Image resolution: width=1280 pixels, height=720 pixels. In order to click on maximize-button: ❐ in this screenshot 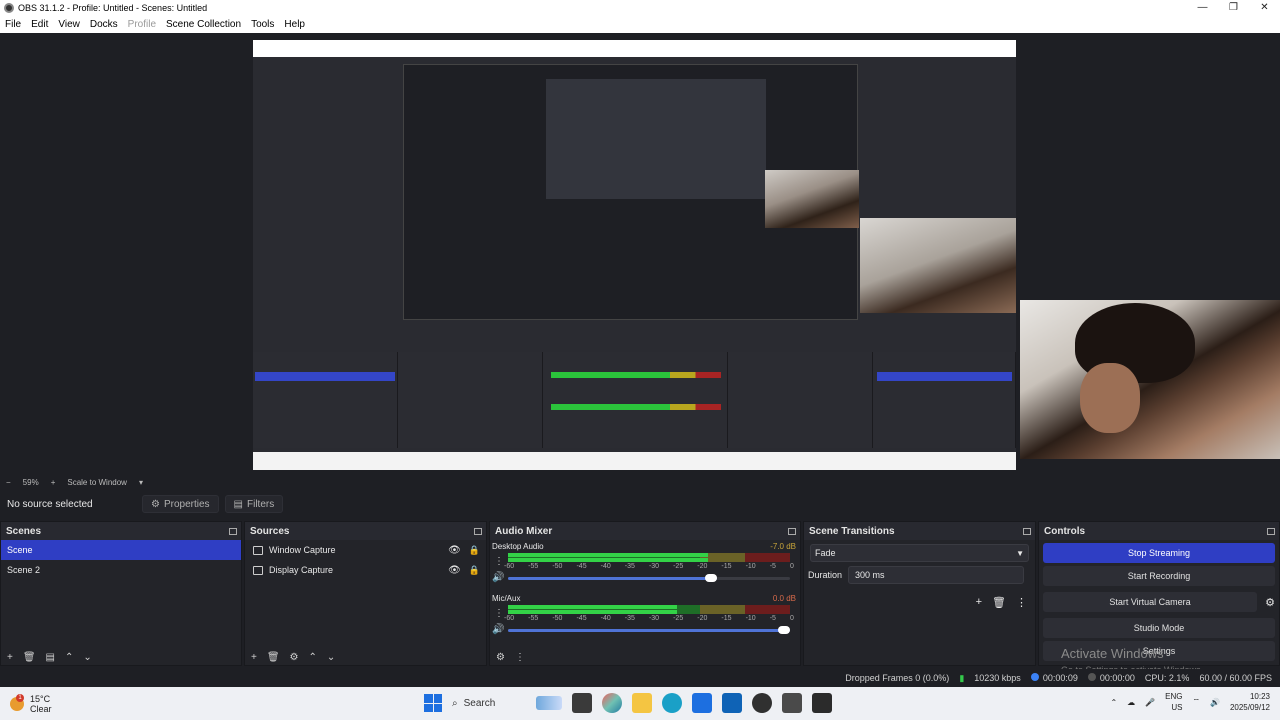, I will do `click(1233, 7)`.